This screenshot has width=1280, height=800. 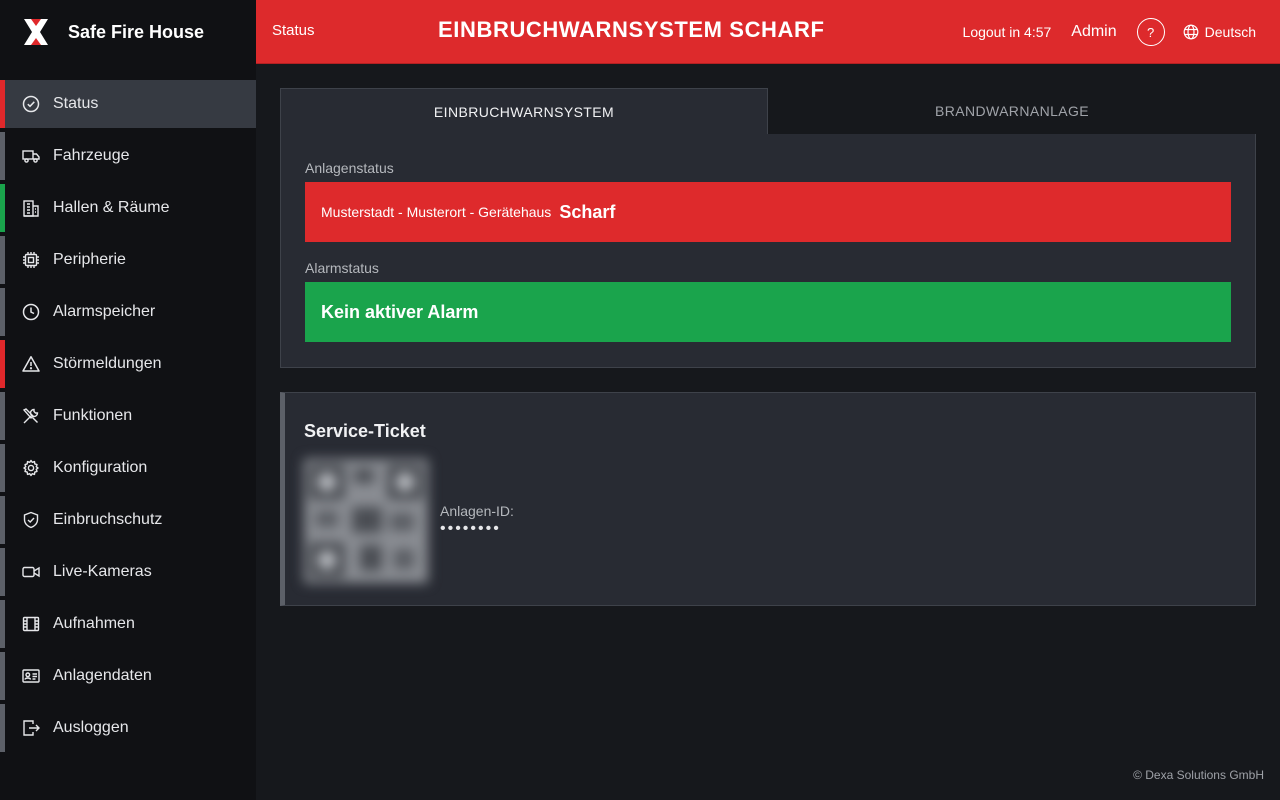 I want to click on sidebar-item-fahrzeuge: Fahrzeuge, so click(x=128, y=156).